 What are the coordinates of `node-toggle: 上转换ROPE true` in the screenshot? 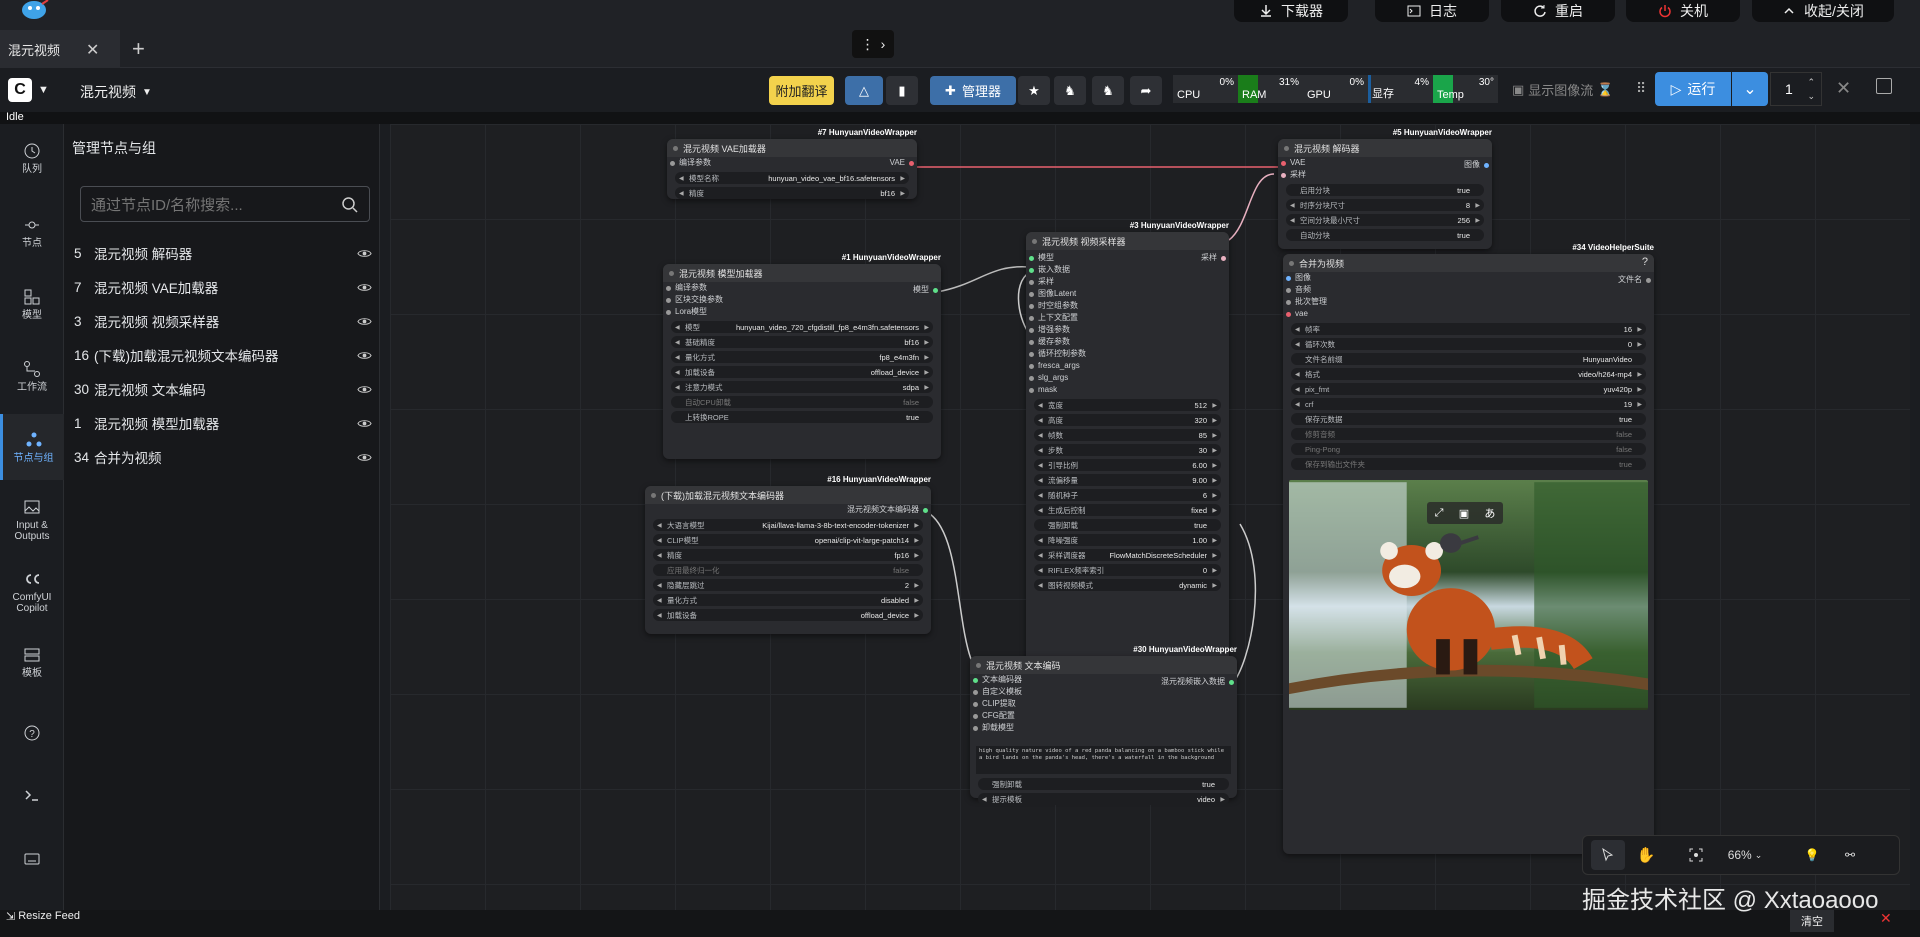 It's located at (802, 417).